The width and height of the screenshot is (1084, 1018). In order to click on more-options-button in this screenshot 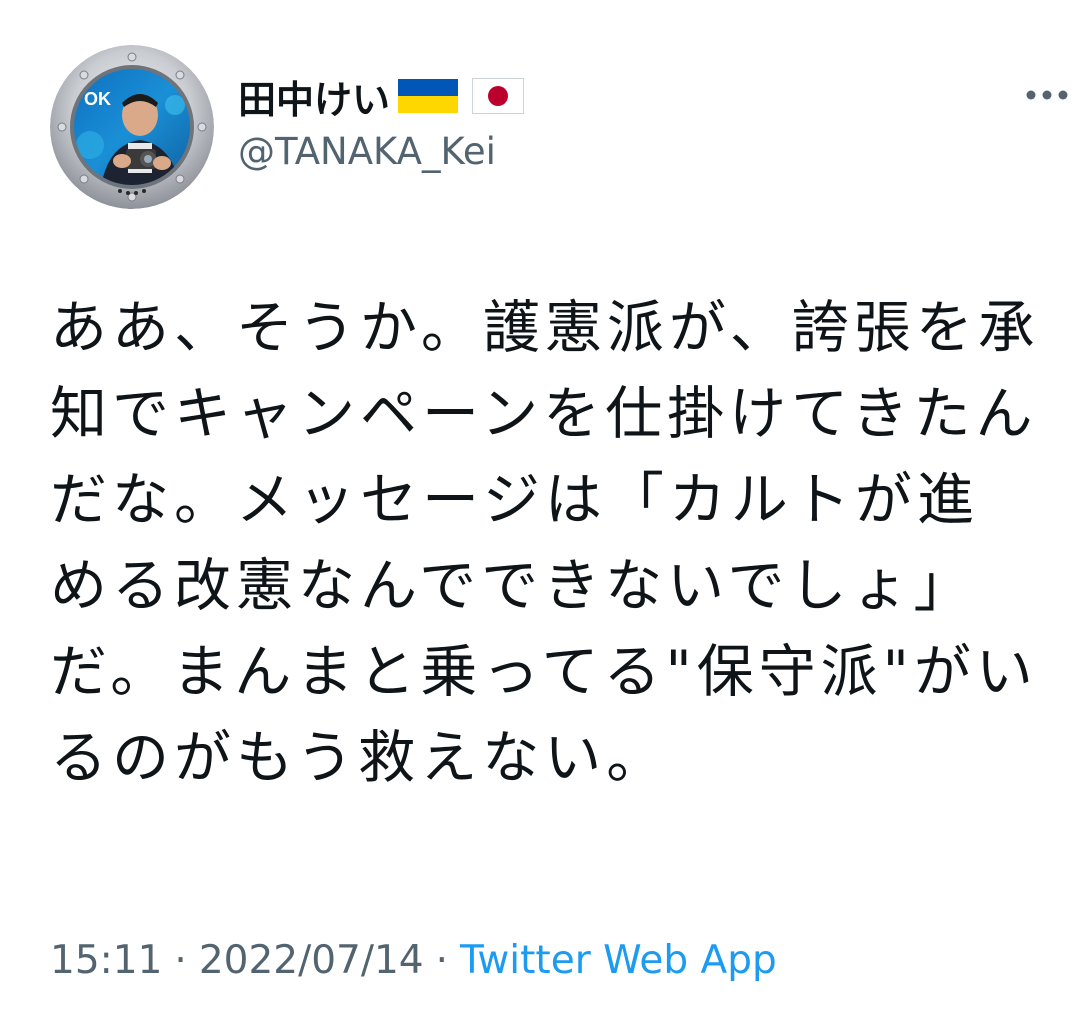, I will do `click(1047, 95)`.